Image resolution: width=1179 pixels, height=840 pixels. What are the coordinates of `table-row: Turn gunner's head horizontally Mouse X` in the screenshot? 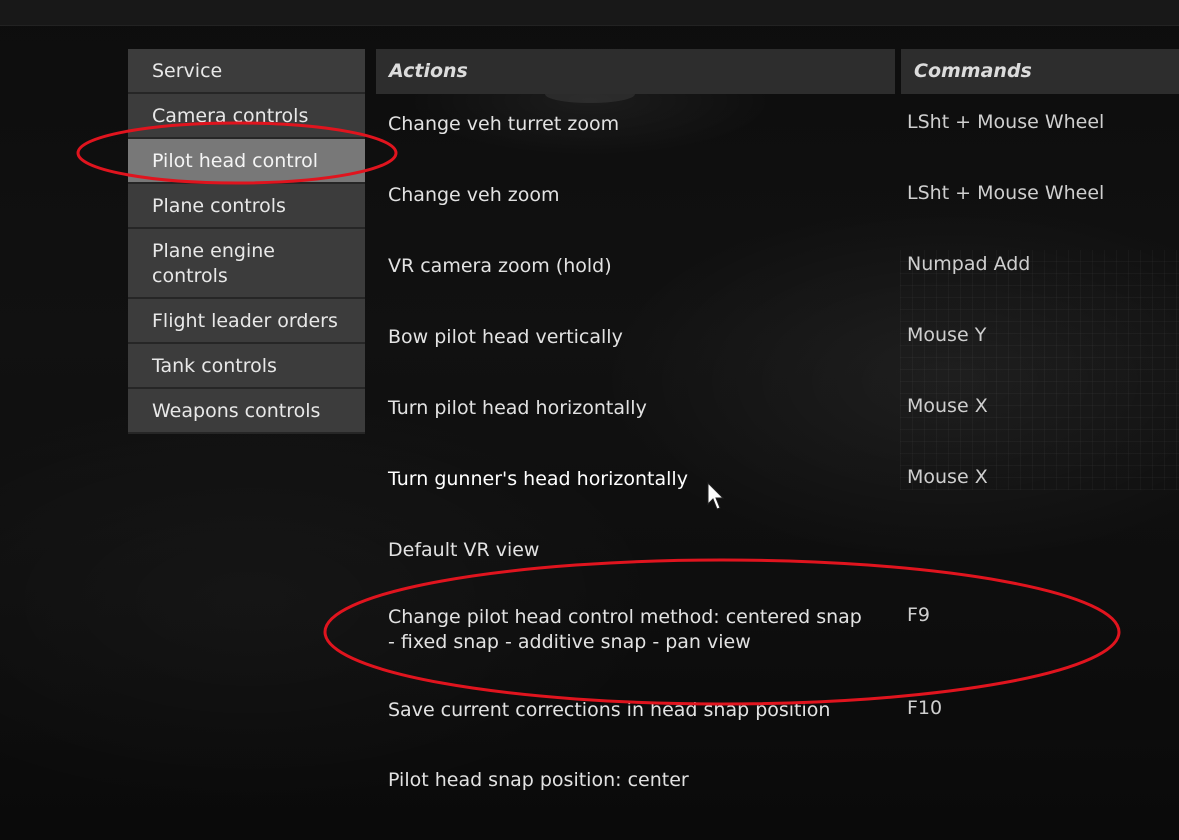 It's located at (777, 484).